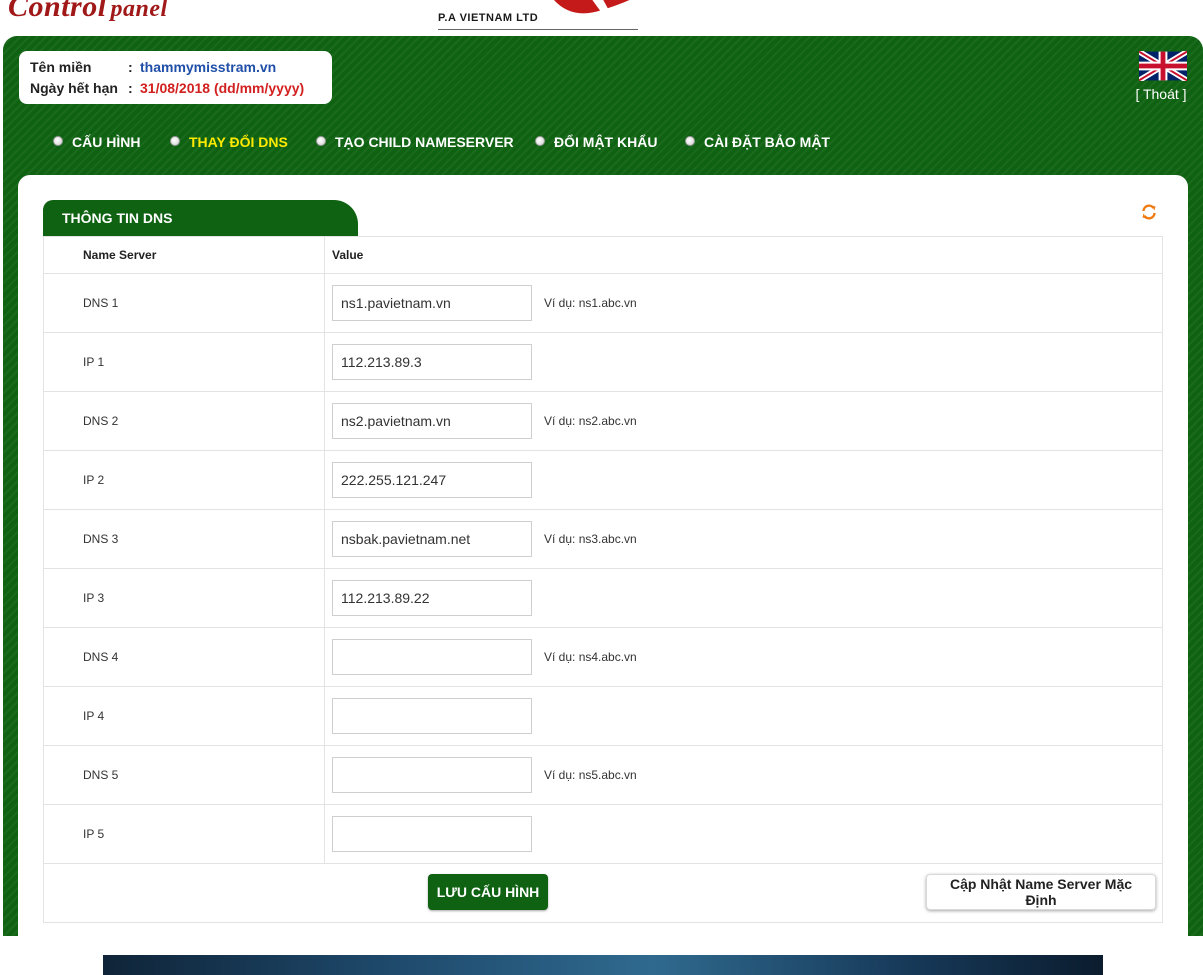 Image resolution: width=1203 pixels, height=975 pixels. I want to click on nav-item-config: CẤU HÌNH, so click(96, 142).